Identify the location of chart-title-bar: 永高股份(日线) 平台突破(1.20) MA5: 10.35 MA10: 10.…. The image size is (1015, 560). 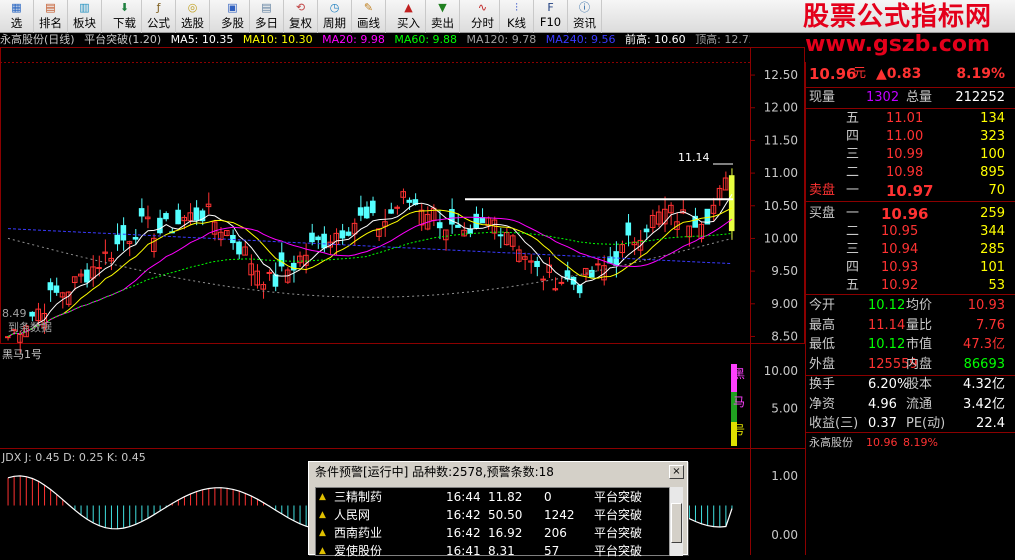
(375, 40).